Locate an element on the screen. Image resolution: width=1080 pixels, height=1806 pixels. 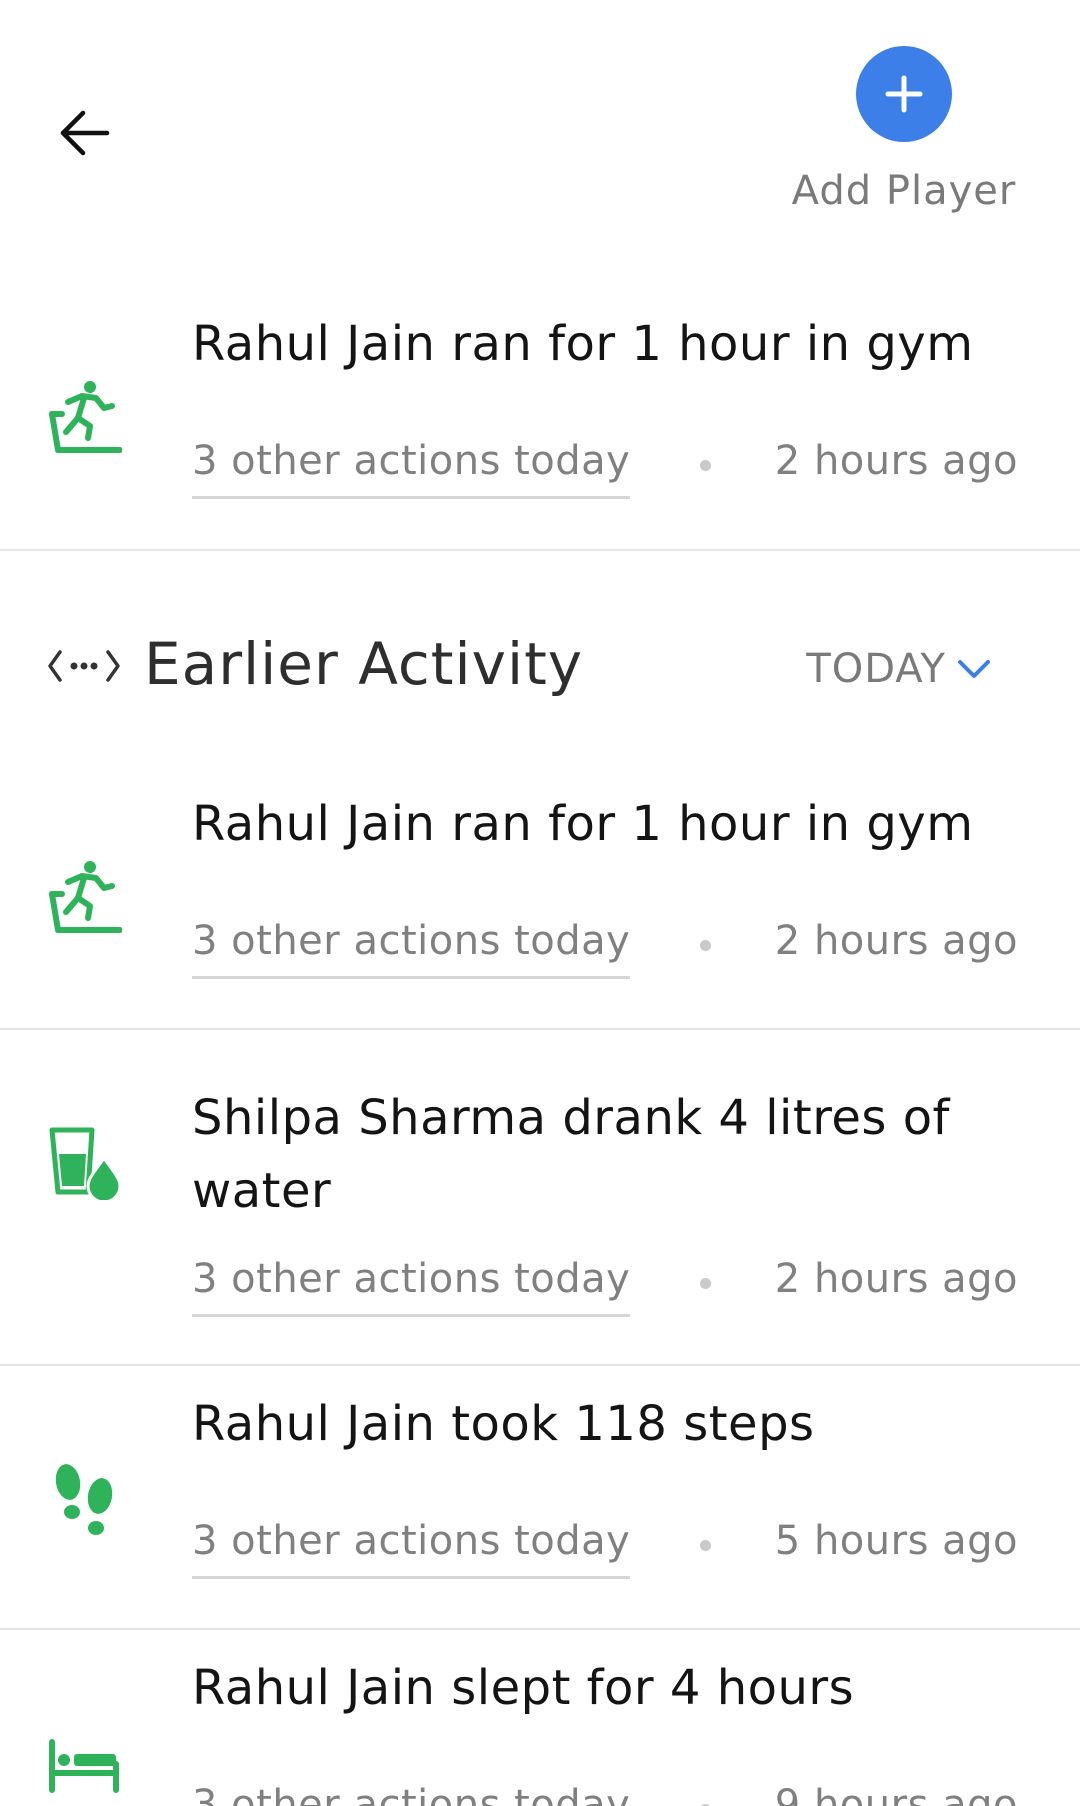
bed-icon is located at coordinates (84, 1764).